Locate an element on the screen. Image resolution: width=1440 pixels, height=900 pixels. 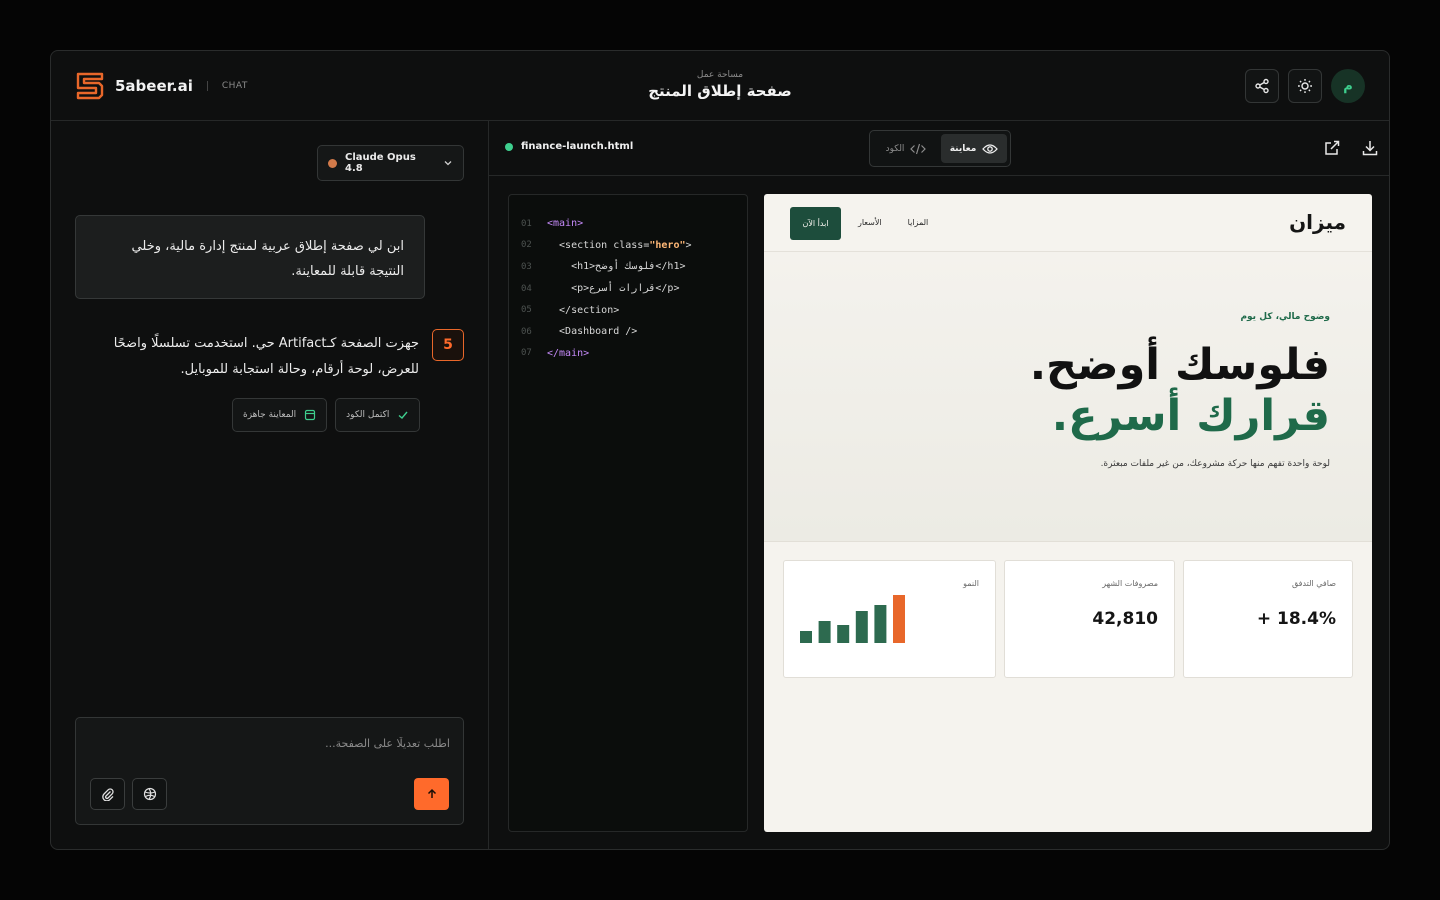
code-token: <section class= is located at coordinates (598, 245).